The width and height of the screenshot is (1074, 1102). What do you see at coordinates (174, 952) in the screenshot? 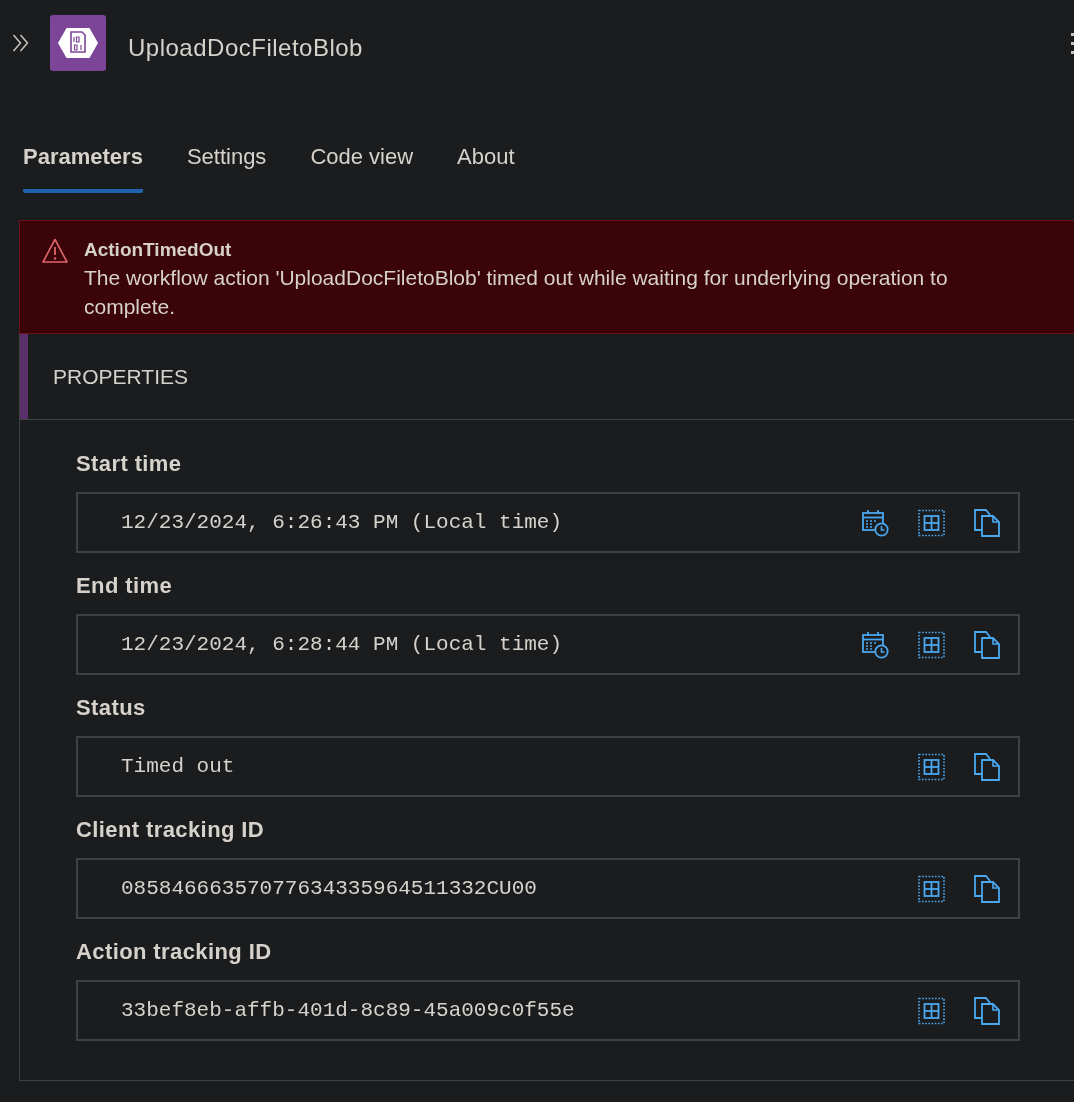
I see `field-label: Action tracking ID` at bounding box center [174, 952].